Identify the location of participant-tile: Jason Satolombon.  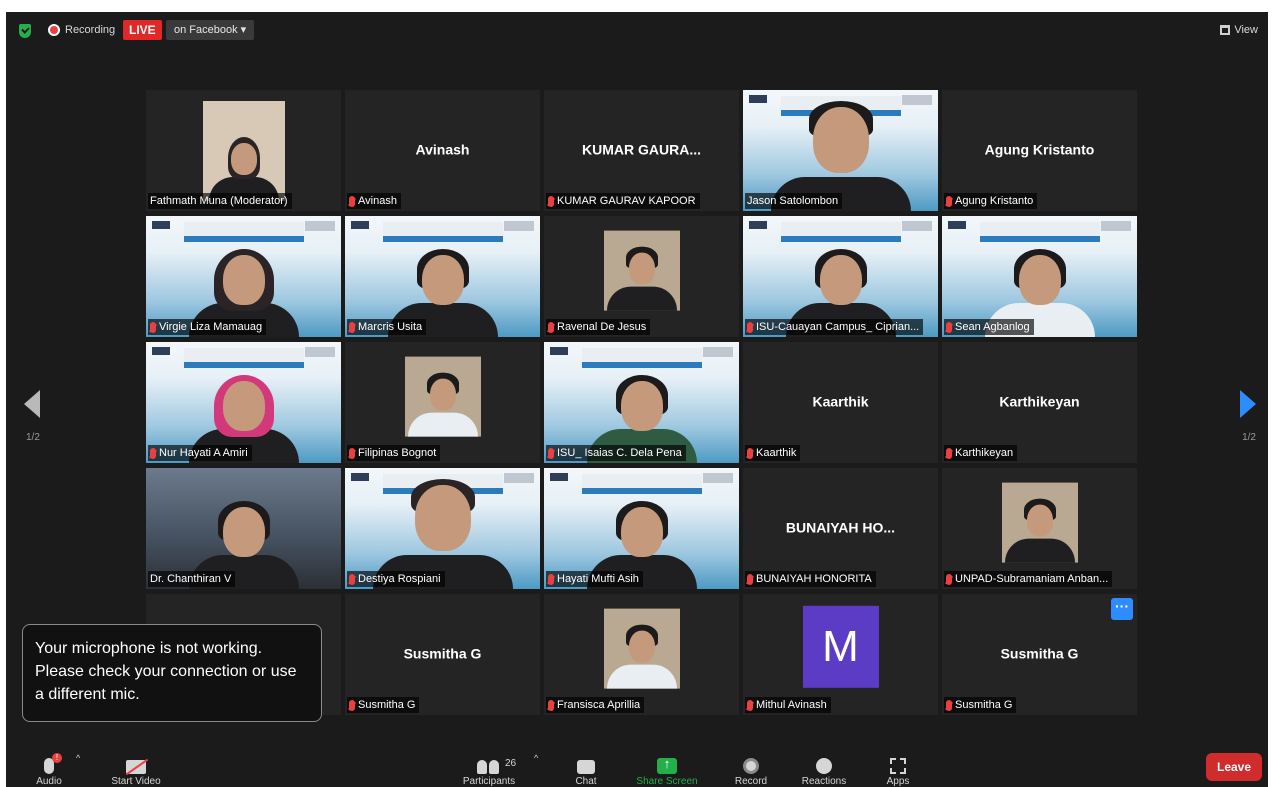
(840, 150).